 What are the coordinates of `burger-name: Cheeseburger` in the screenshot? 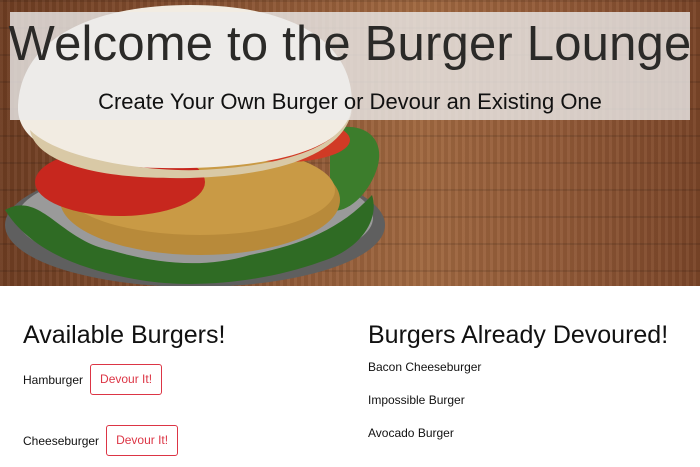 It's located at (61, 440).